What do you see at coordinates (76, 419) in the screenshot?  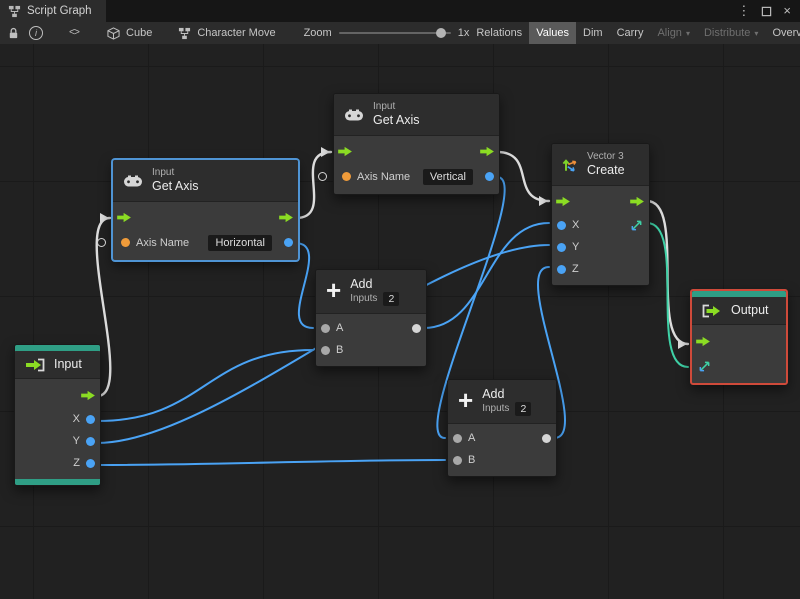 I see `x-label: X` at bounding box center [76, 419].